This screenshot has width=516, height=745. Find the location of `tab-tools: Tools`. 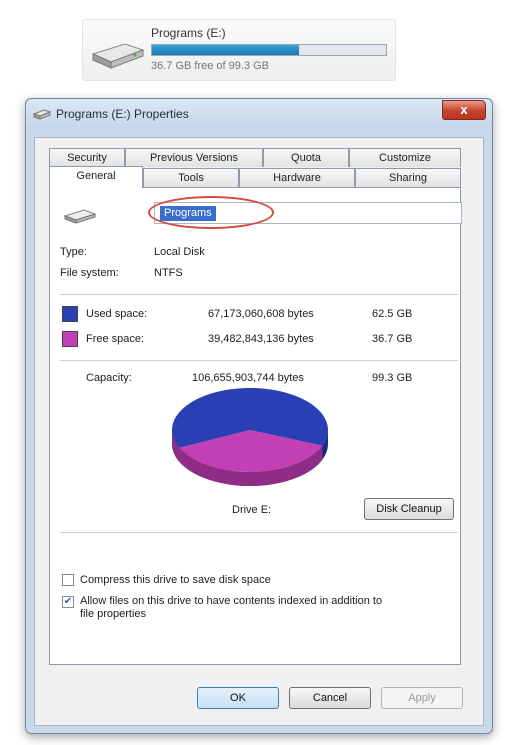

tab-tools: Tools is located at coordinates (191, 177).